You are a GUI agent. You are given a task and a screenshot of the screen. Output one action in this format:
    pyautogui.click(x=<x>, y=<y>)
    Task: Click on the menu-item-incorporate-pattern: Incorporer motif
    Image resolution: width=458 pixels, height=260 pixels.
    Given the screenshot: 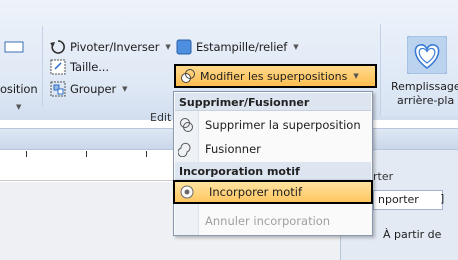 What is the action you would take?
    pyautogui.click(x=273, y=192)
    